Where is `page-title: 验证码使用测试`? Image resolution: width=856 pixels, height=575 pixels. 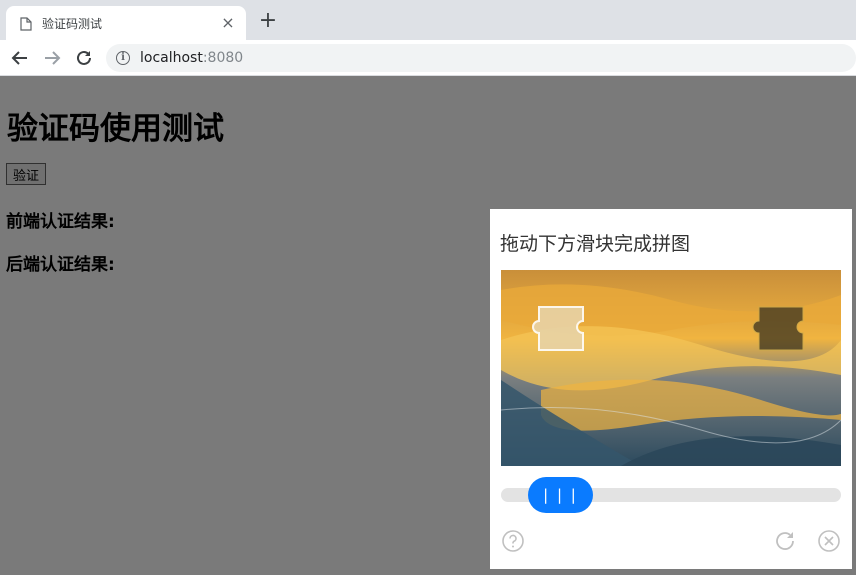
page-title: 验证码使用测试 is located at coordinates (115, 129).